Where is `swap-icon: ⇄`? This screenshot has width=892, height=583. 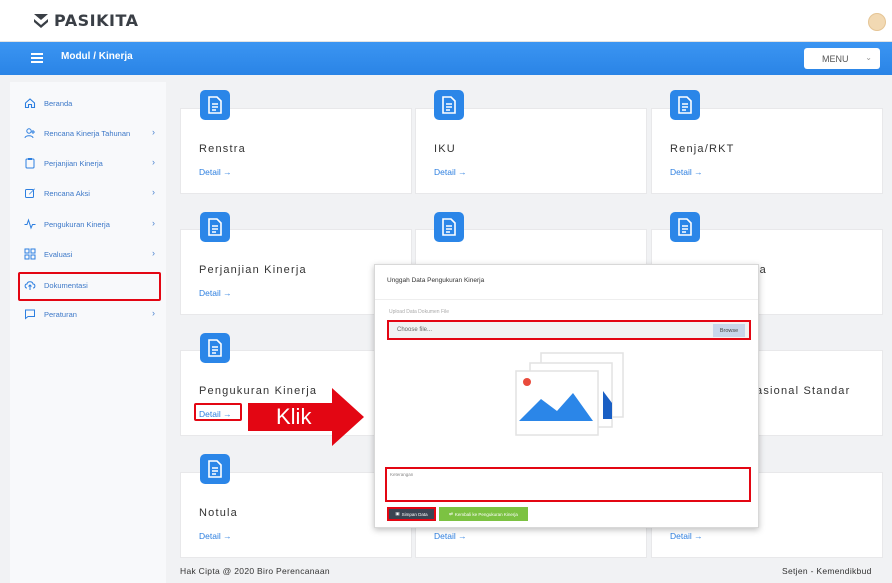 swap-icon: ⇄ is located at coordinates (451, 513).